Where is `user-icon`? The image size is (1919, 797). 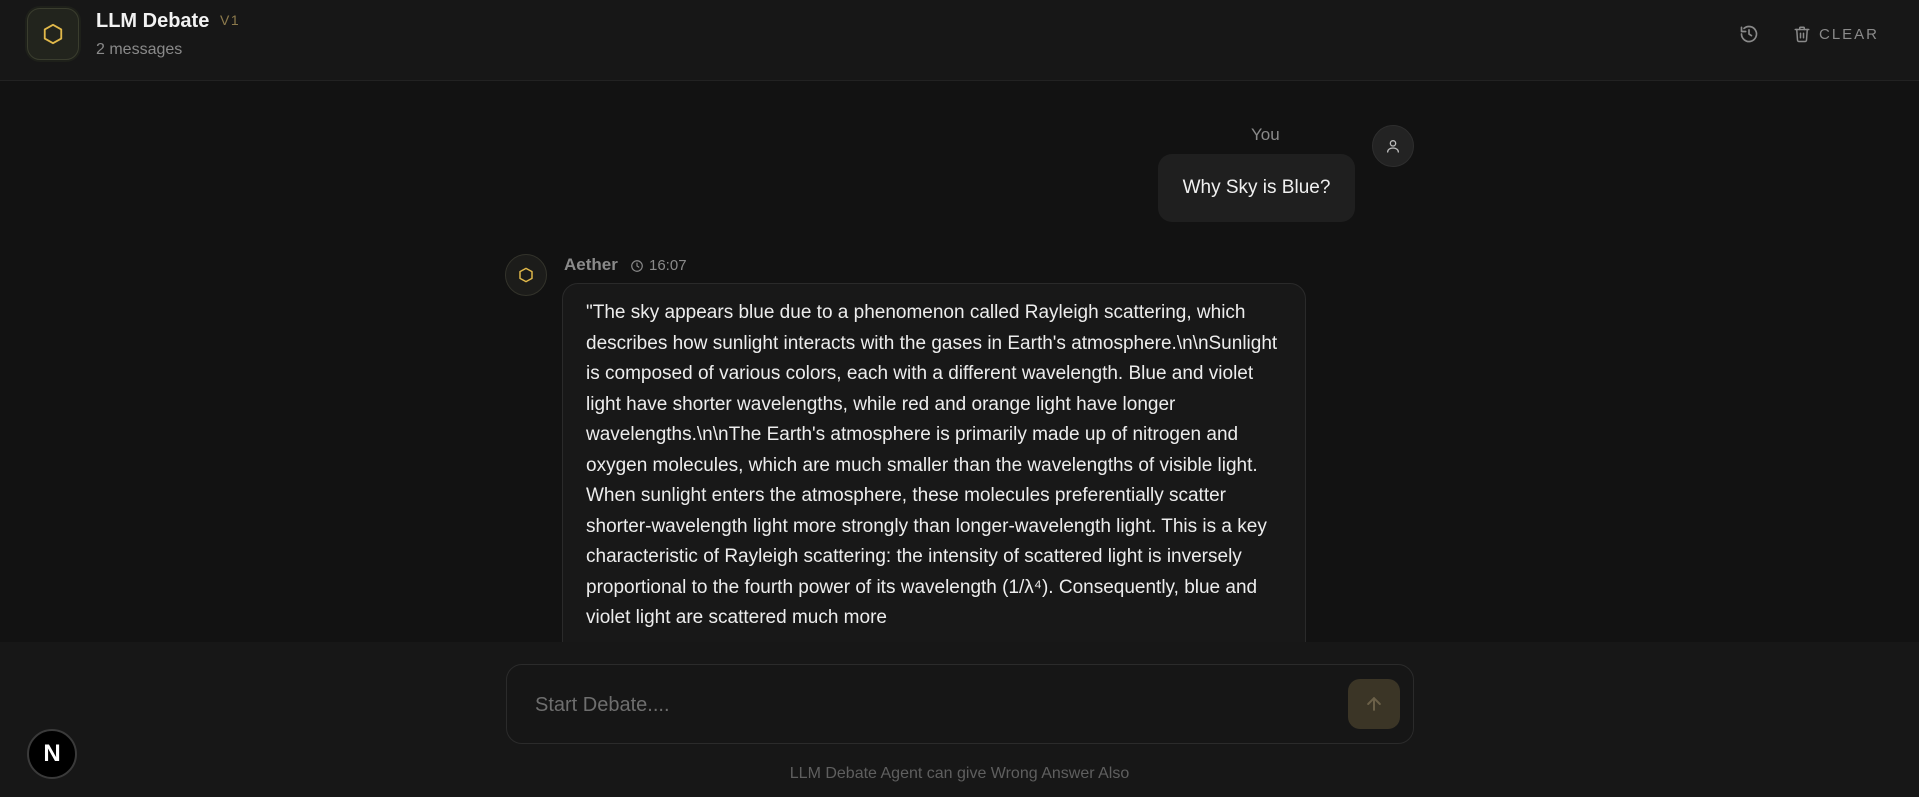
user-icon is located at coordinates (1393, 146).